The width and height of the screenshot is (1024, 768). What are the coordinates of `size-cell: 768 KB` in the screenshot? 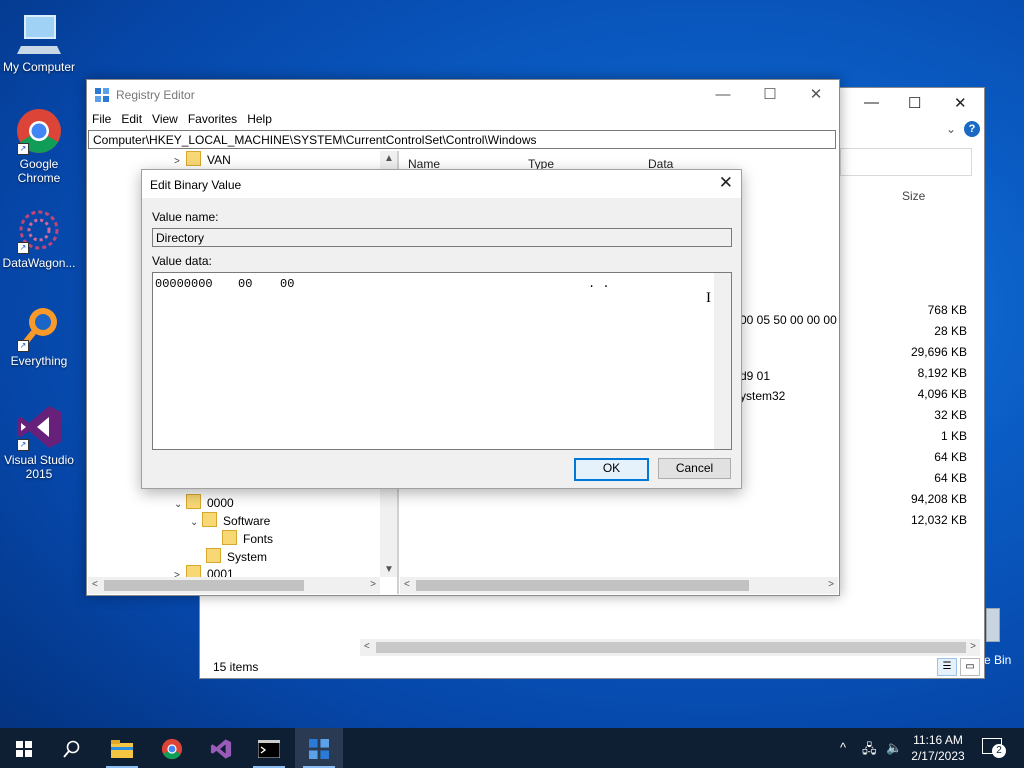 It's located at (947, 310).